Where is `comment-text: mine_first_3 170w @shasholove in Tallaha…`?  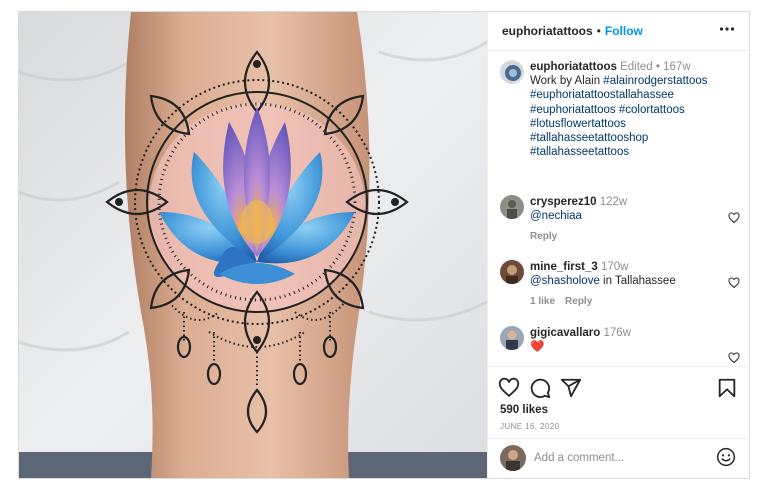
comment-text: mine_first_3 170w @shasholove in Tallaha… is located at coordinates (603, 274).